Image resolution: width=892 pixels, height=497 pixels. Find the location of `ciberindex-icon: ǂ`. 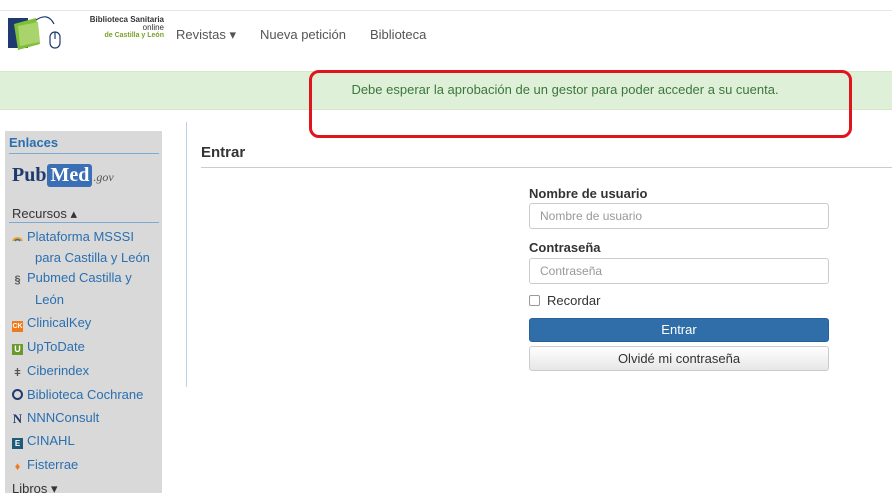

ciberindex-icon: ǂ is located at coordinates (17, 373).